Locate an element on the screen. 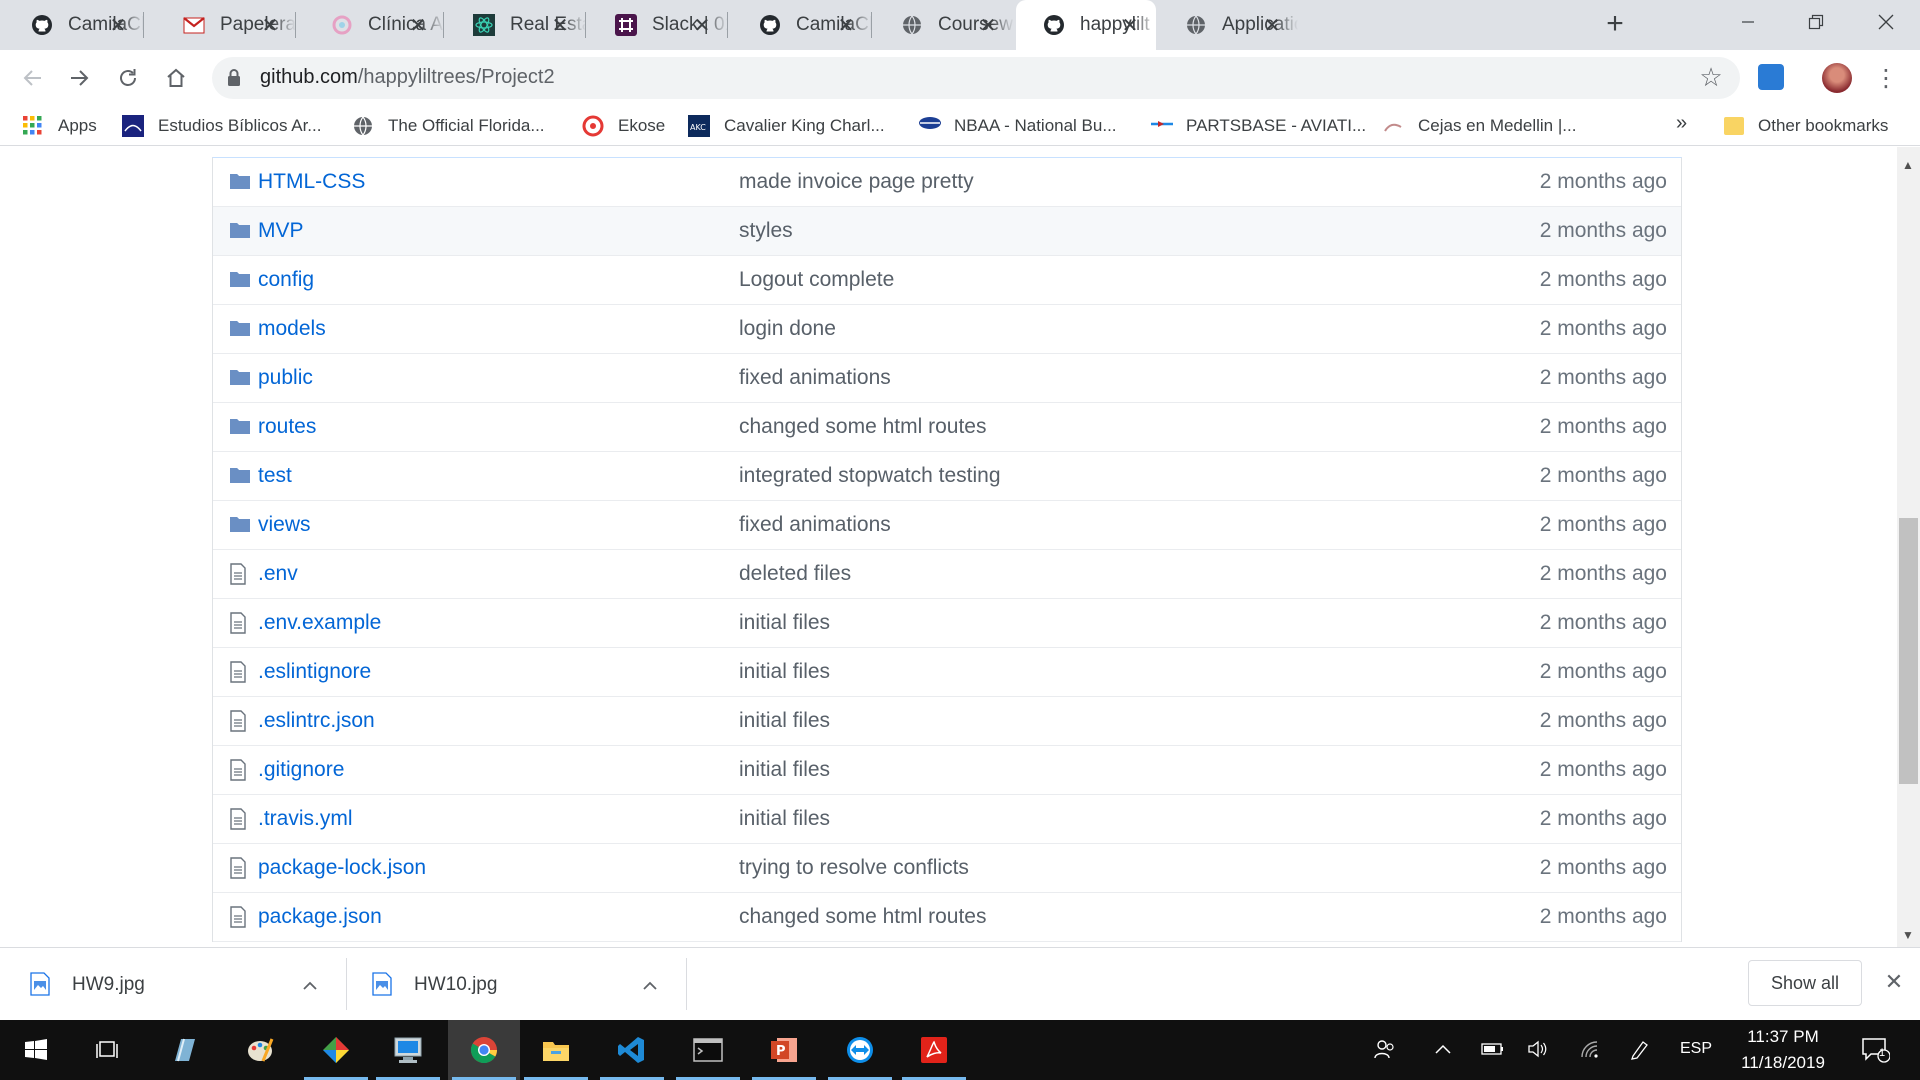 Image resolution: width=1920 pixels, height=1080 pixels. profile-avatar is located at coordinates (1837, 78).